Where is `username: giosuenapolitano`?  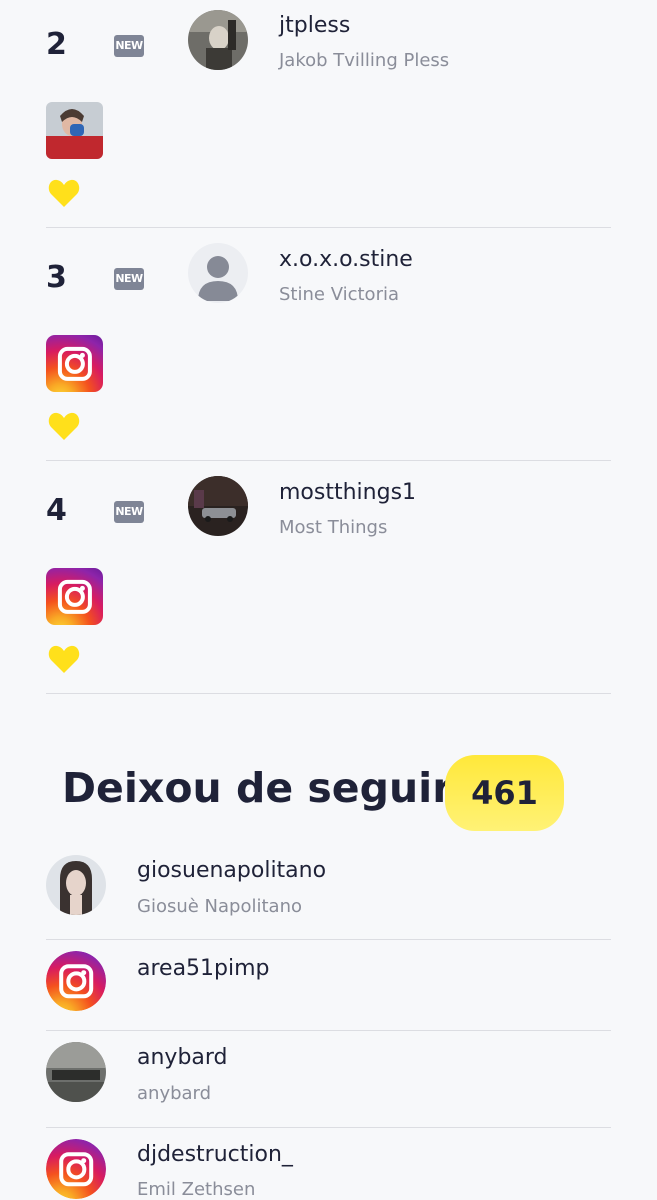 username: giosuenapolitano is located at coordinates (231, 870).